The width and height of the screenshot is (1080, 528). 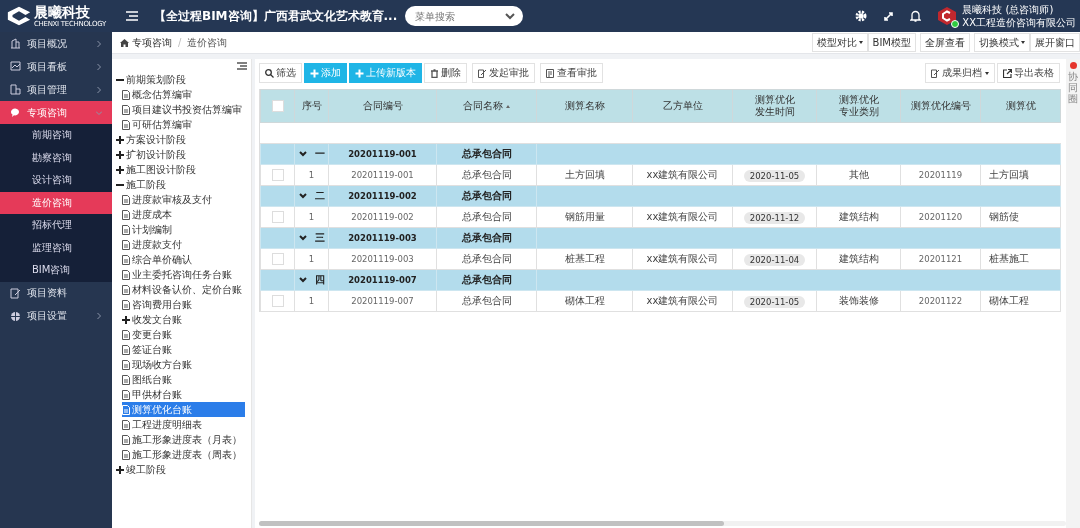 What do you see at coordinates (153, 319) in the screenshot?
I see `tree-node: 收发文台账` at bounding box center [153, 319].